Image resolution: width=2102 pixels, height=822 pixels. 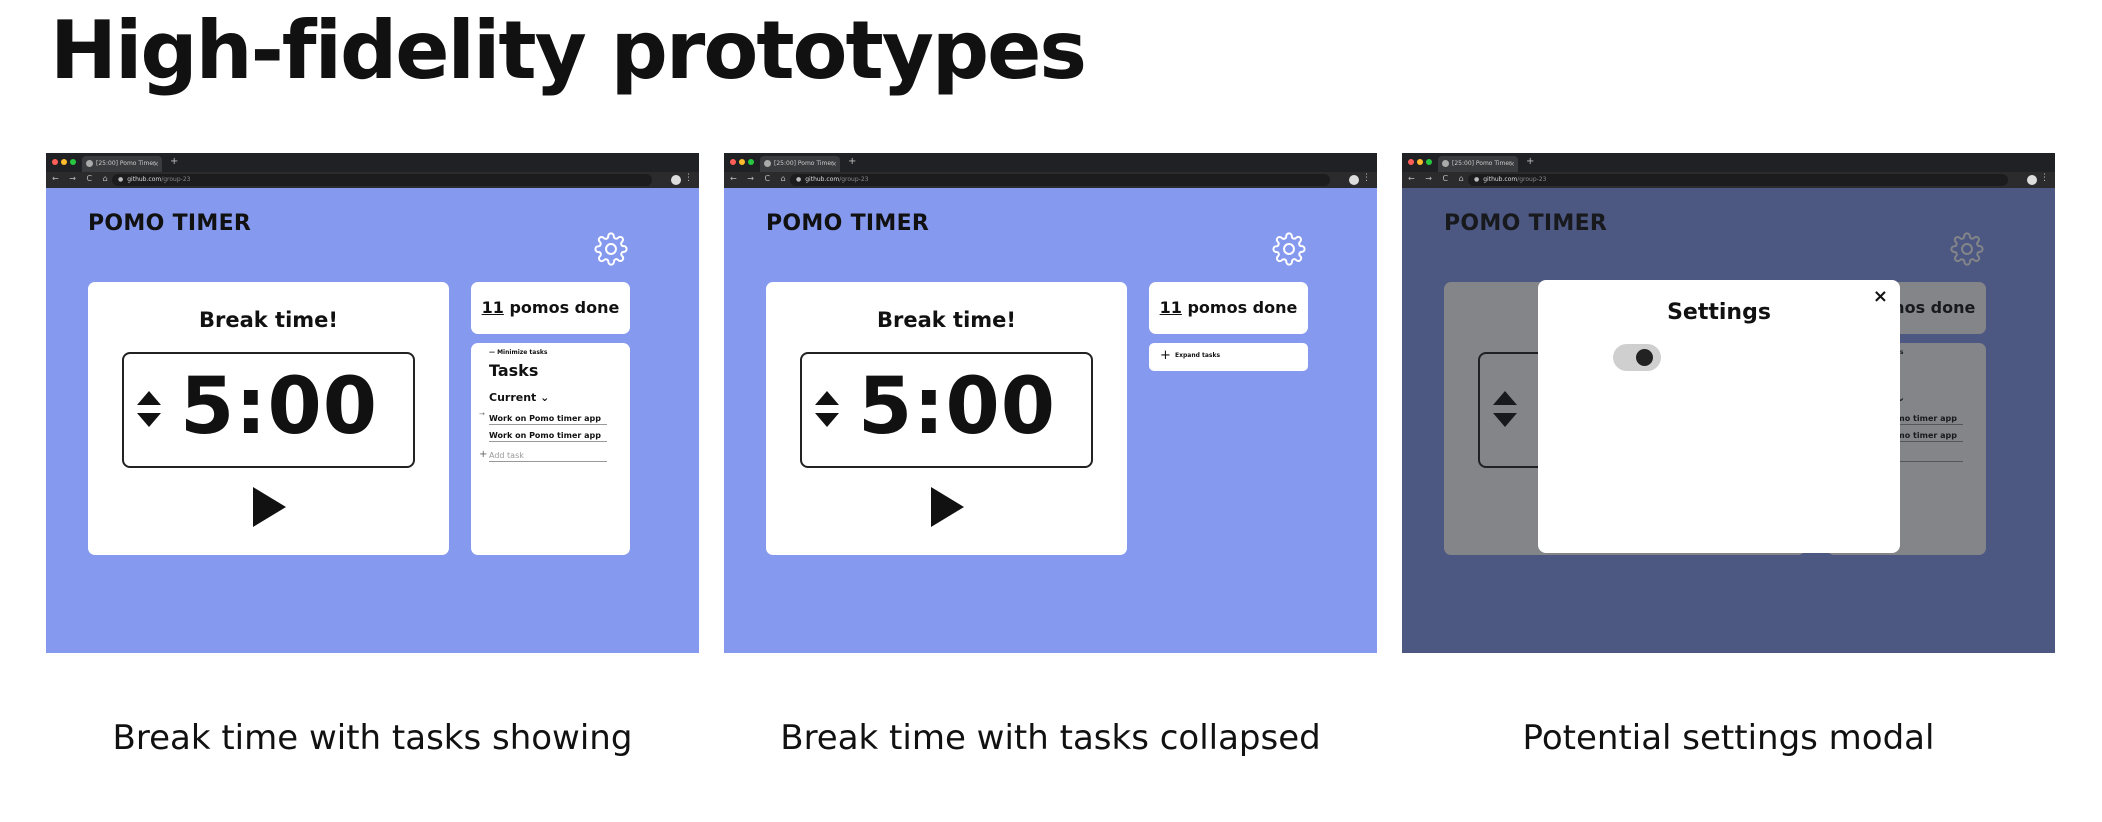 What do you see at coordinates (1228, 357) in the screenshot?
I see `expand-tasks-button: + Expand tasks` at bounding box center [1228, 357].